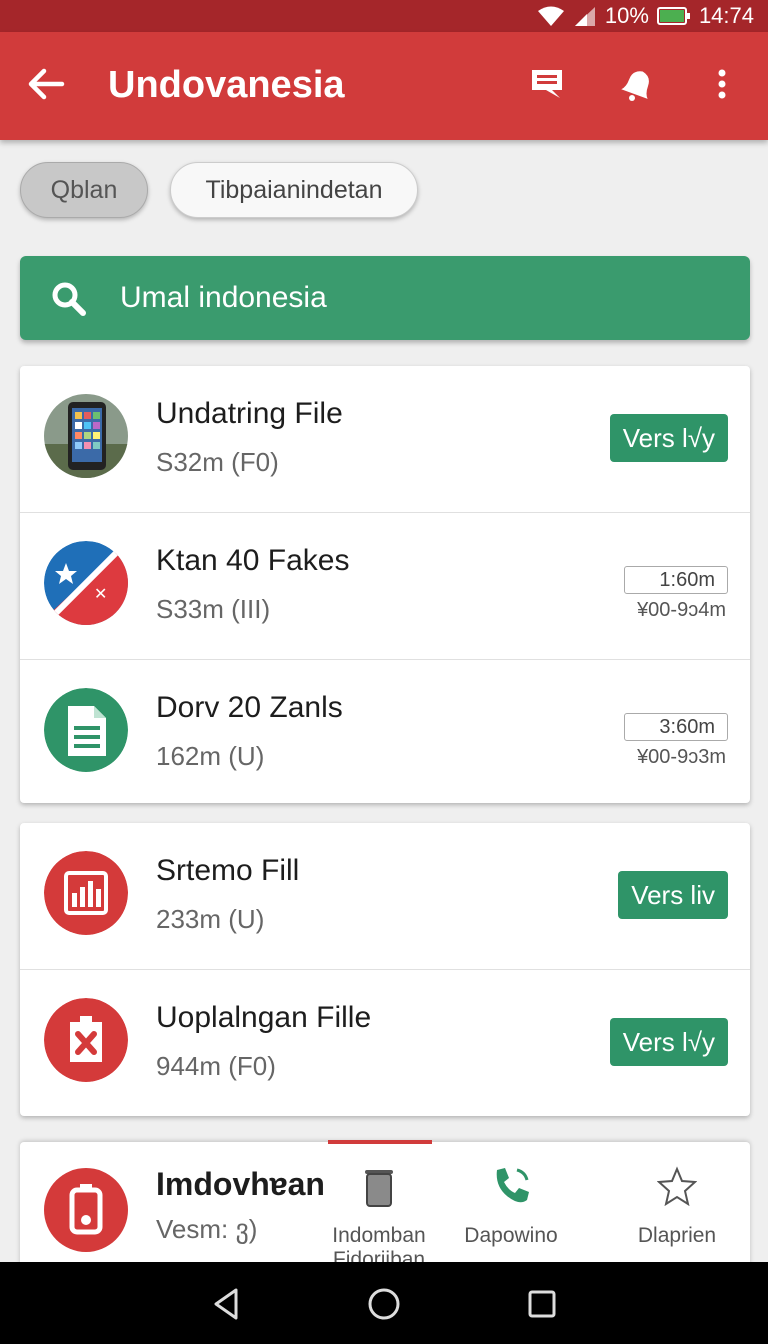 This screenshot has height=1344, width=768. I want to click on nav-label: Indomban, so click(379, 1235).